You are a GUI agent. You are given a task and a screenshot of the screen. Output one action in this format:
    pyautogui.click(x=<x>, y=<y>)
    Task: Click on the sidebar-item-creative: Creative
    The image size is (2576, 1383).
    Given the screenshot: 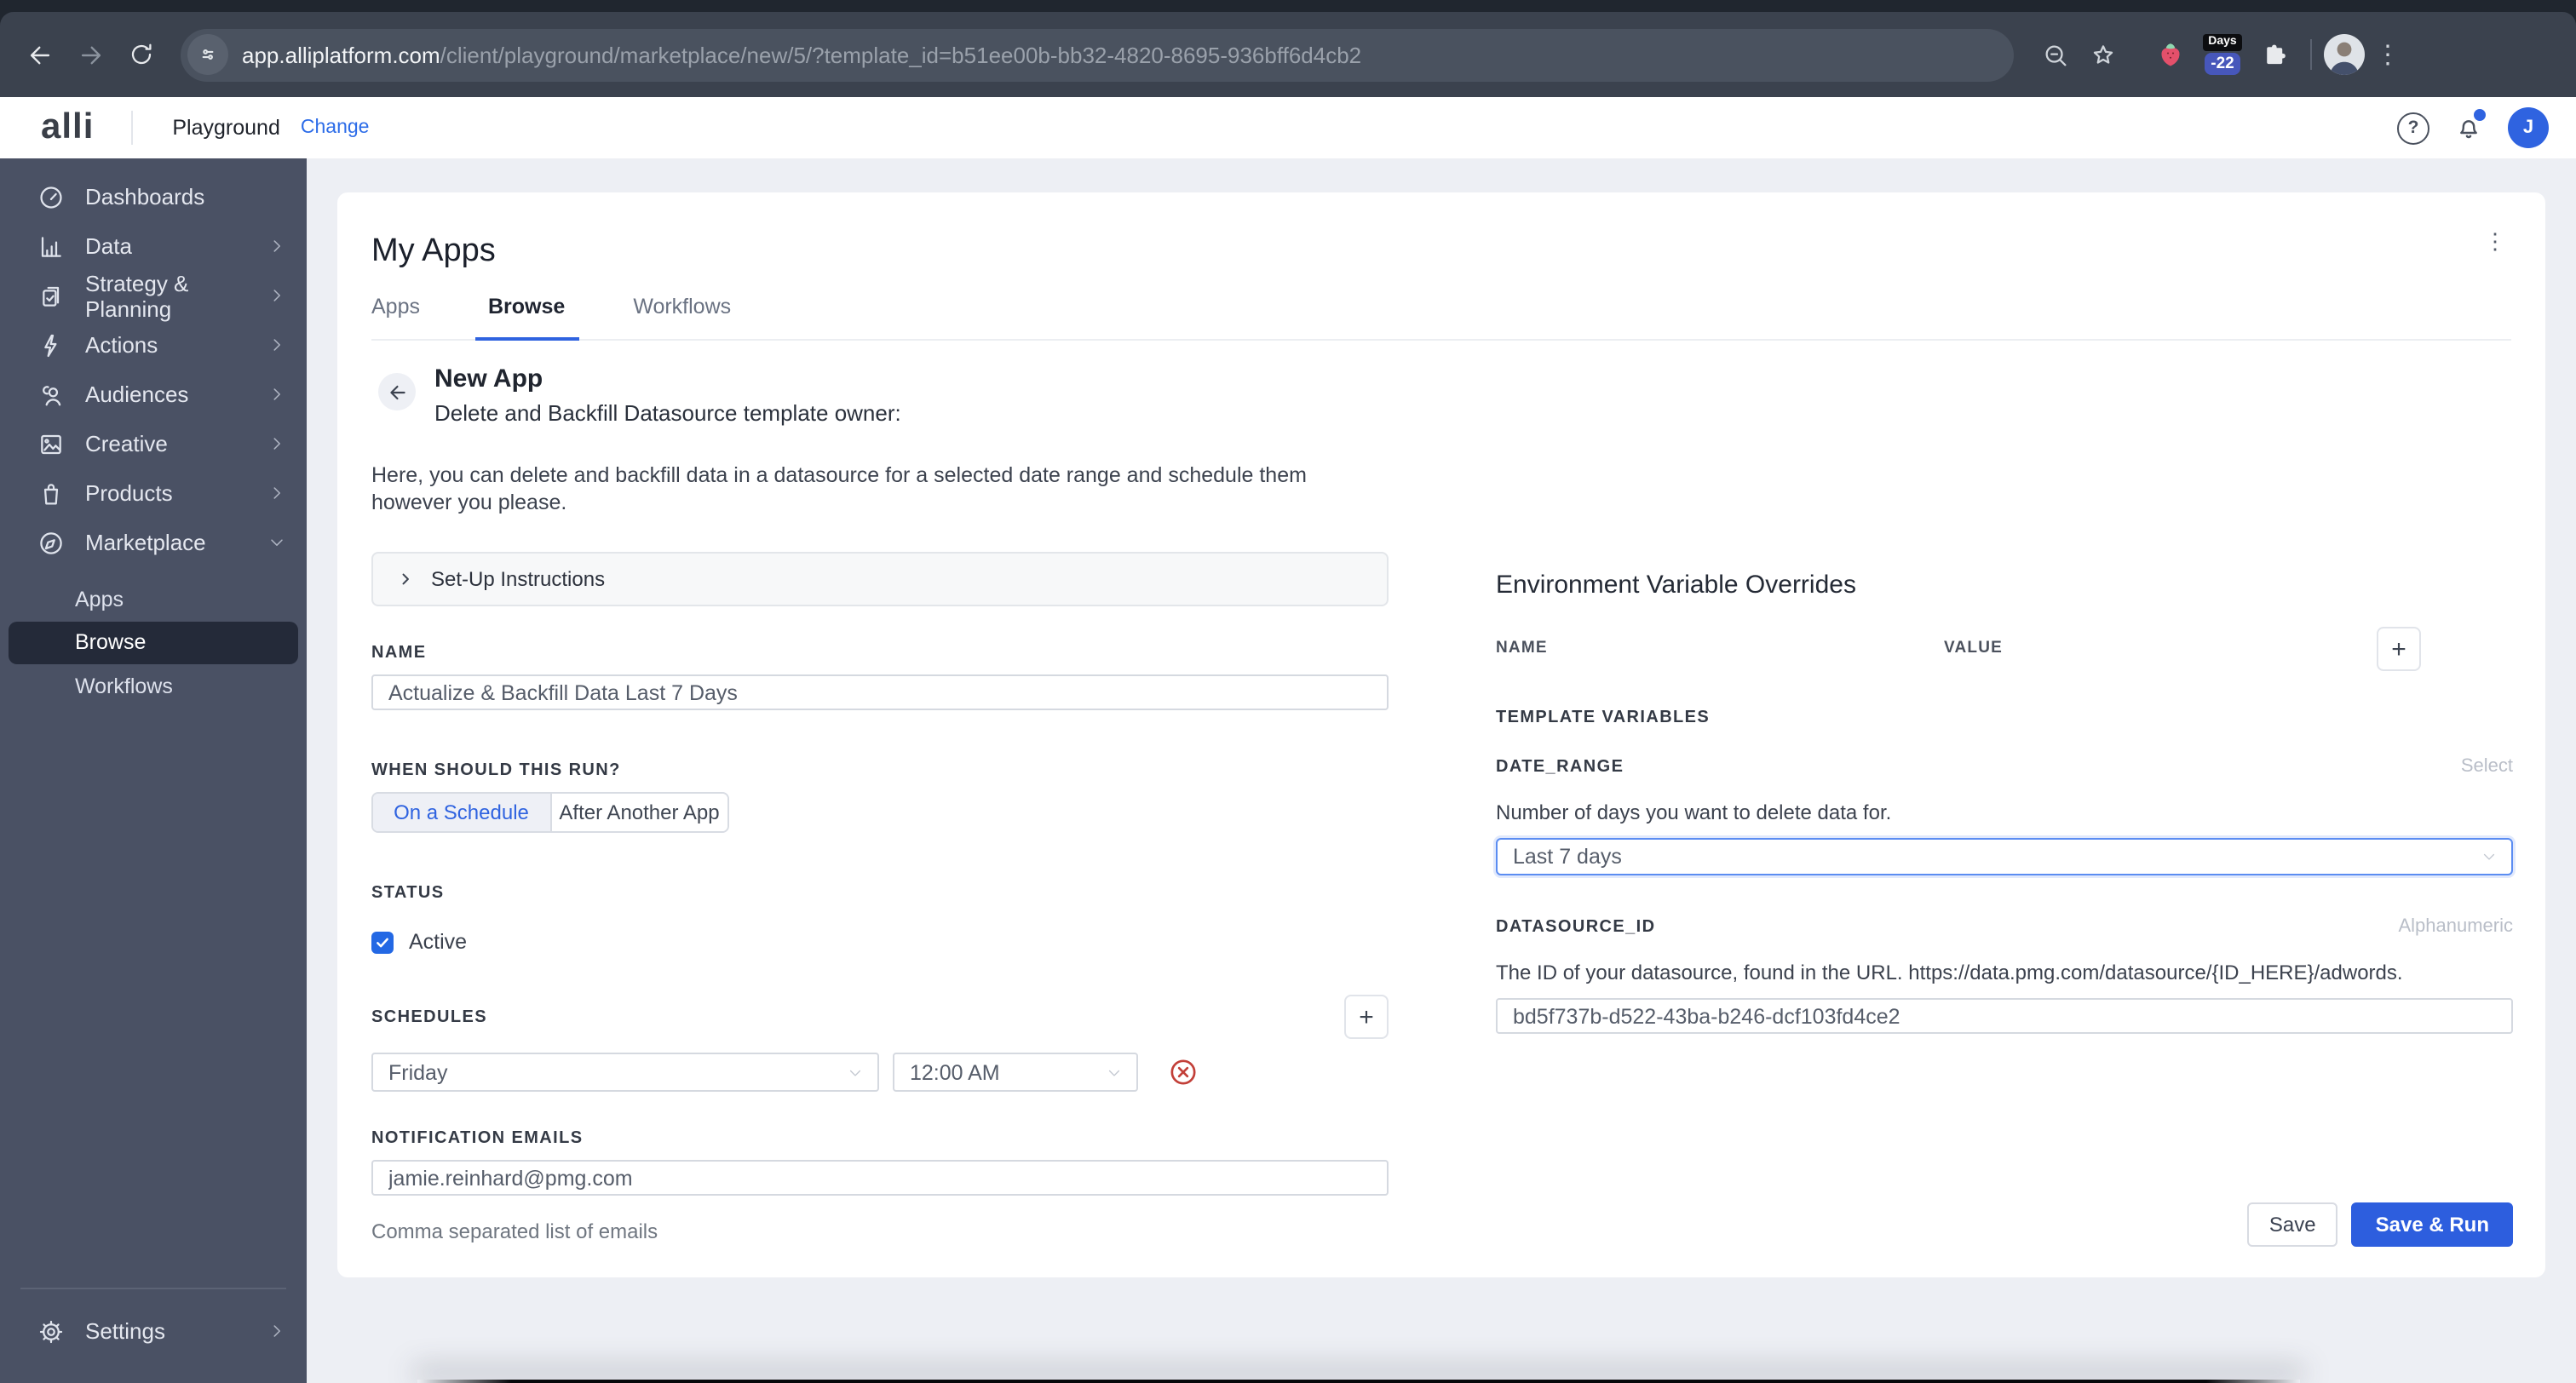 What is the action you would take?
    pyautogui.click(x=154, y=443)
    